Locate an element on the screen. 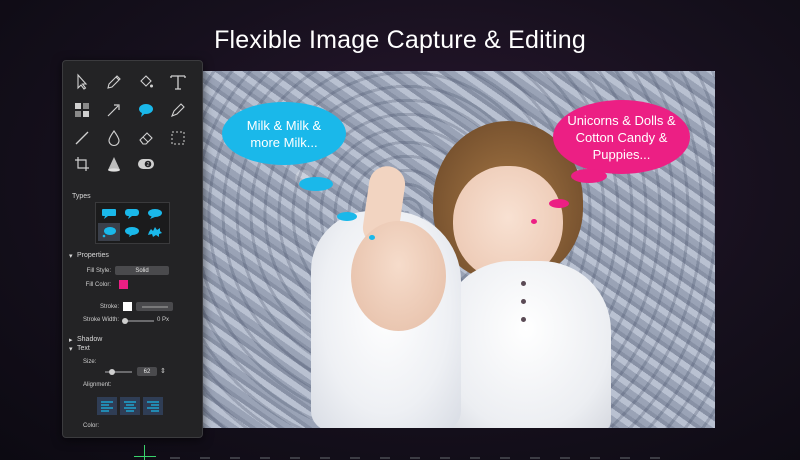  arrow-icon is located at coordinates (114, 110).